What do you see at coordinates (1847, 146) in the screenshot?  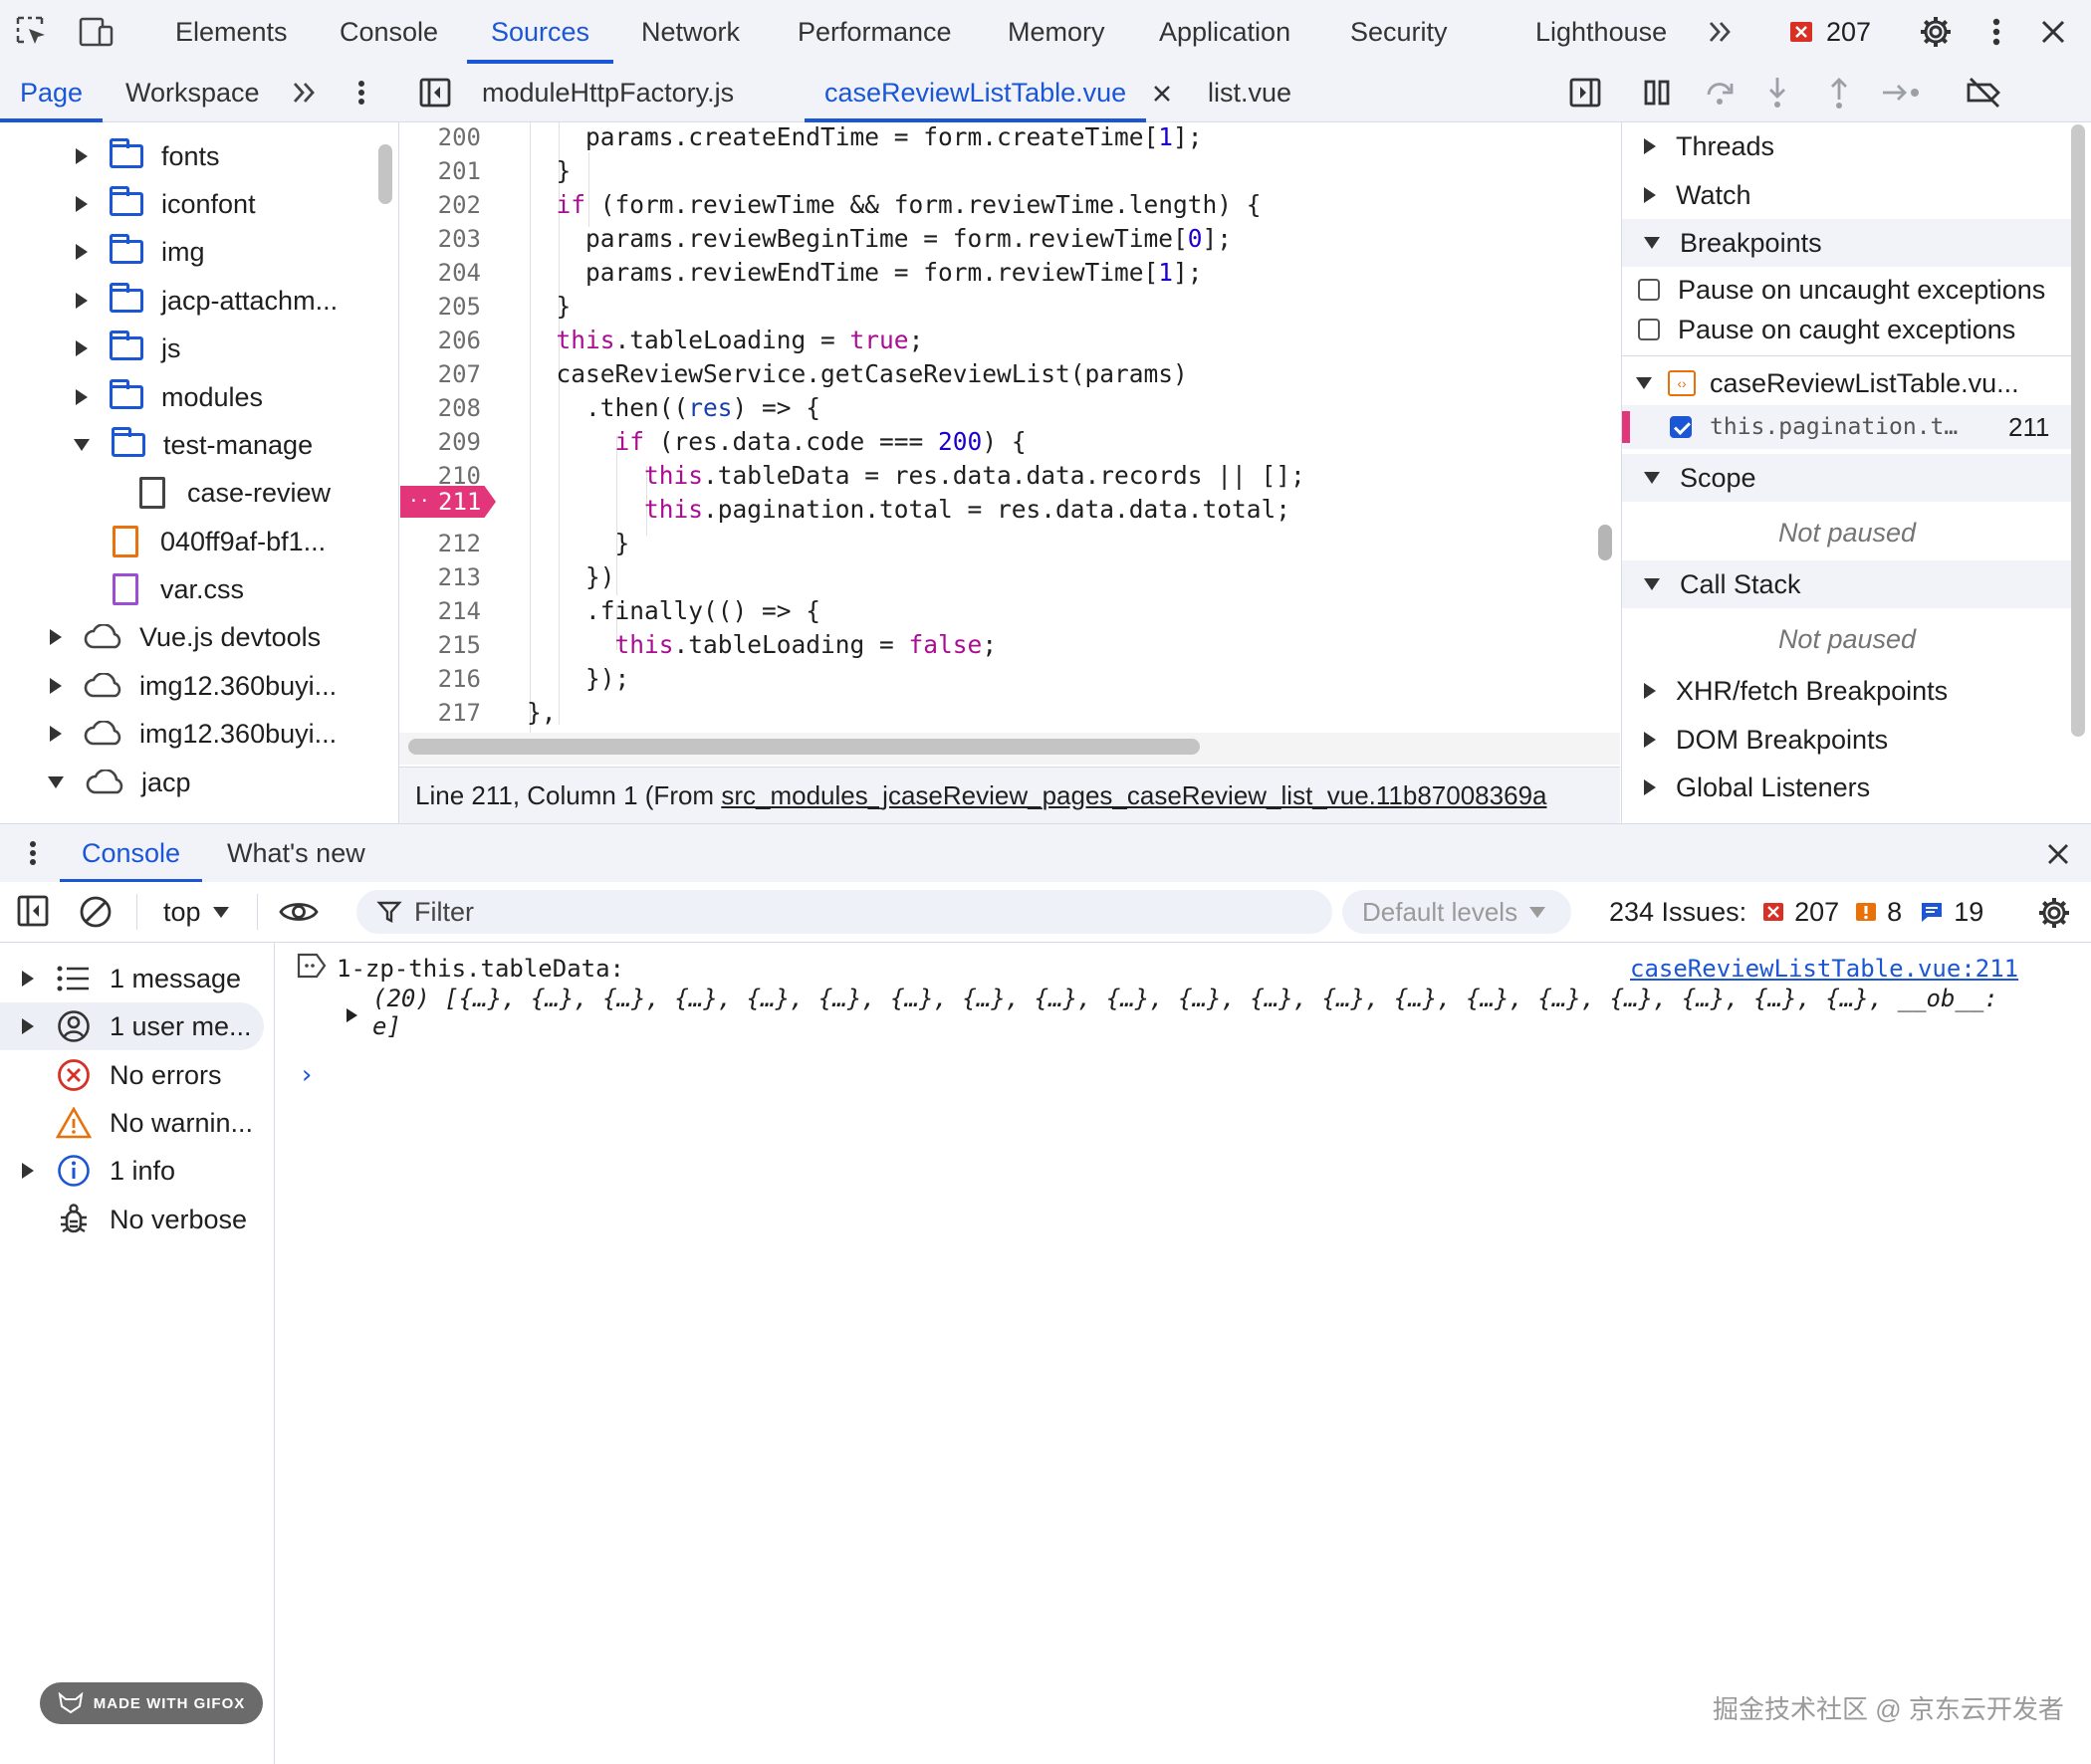 I see `section-threads: Threads` at bounding box center [1847, 146].